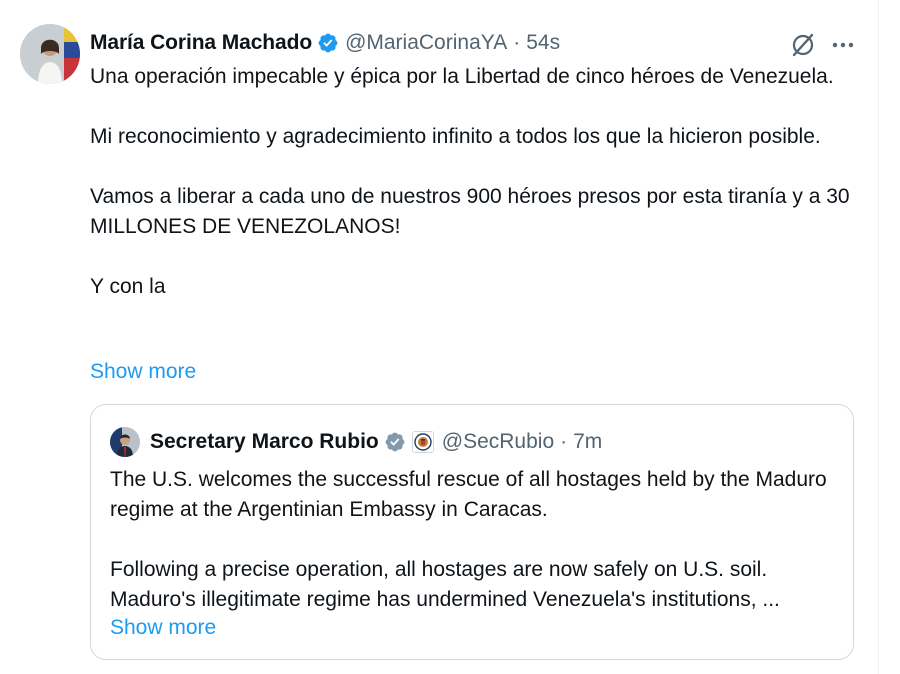  I want to click on state-department-seal-icon, so click(422, 442).